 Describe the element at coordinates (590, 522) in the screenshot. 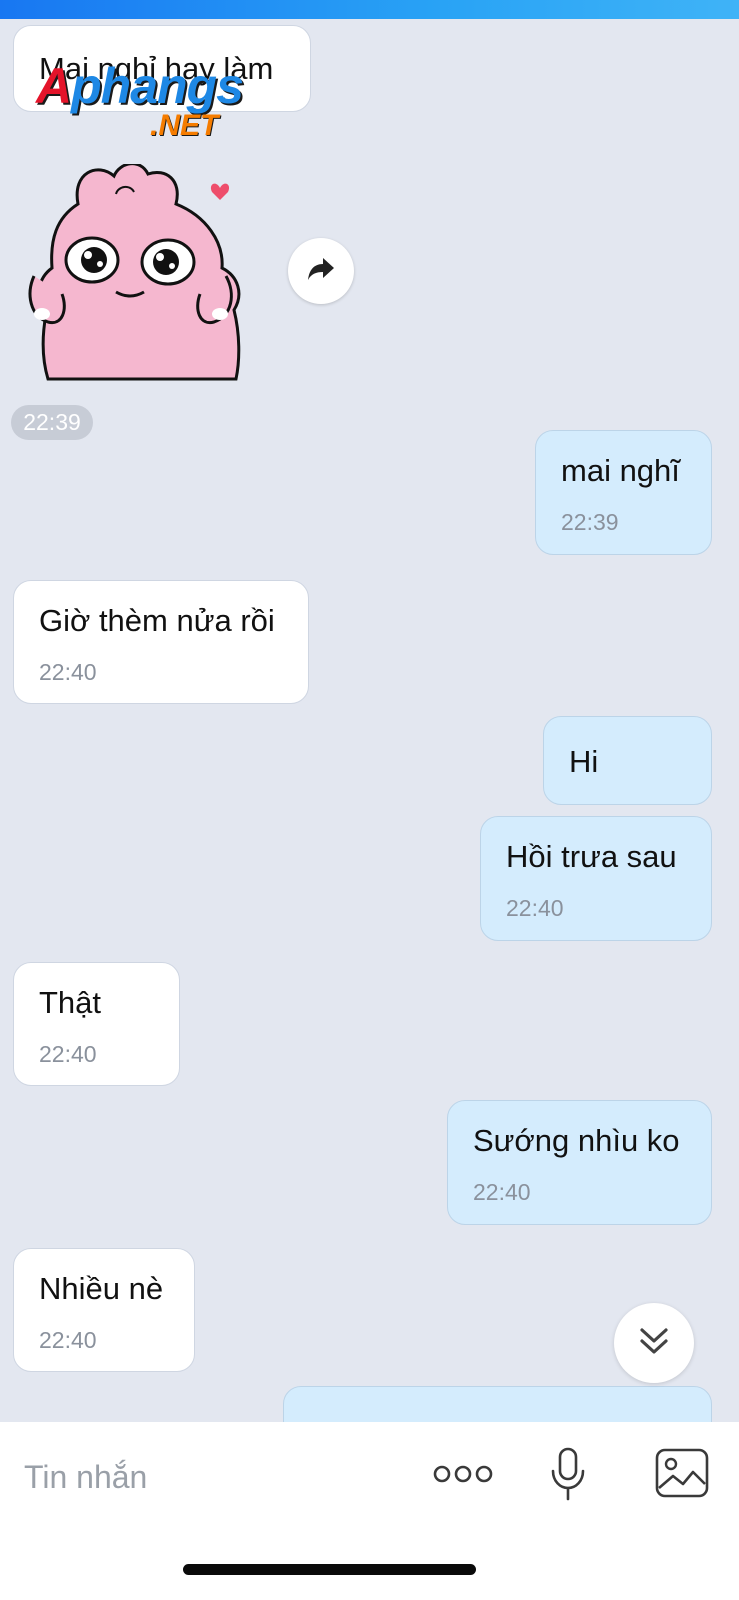

I see `message-time: 22:39` at that location.